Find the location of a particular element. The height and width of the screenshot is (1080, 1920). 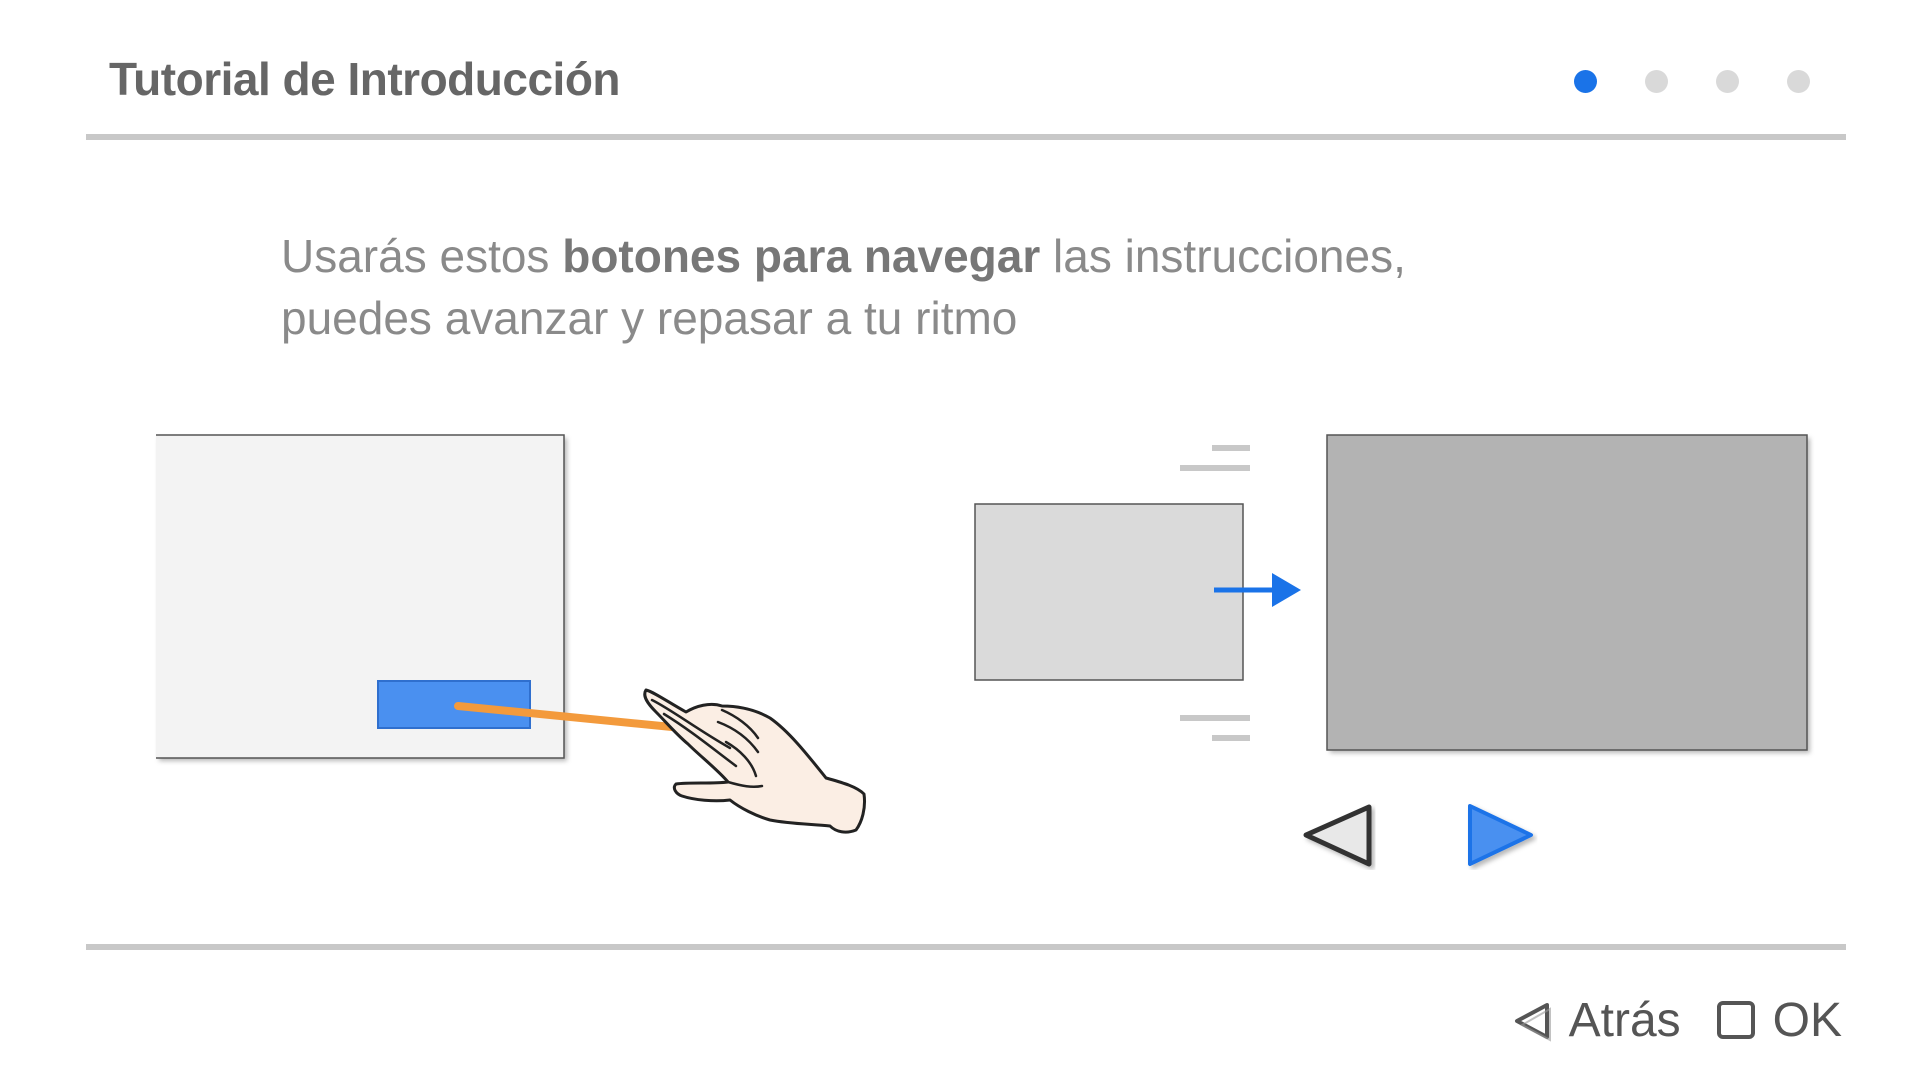

footer-controls: Atrás OK is located at coordinates (1676, 1020).